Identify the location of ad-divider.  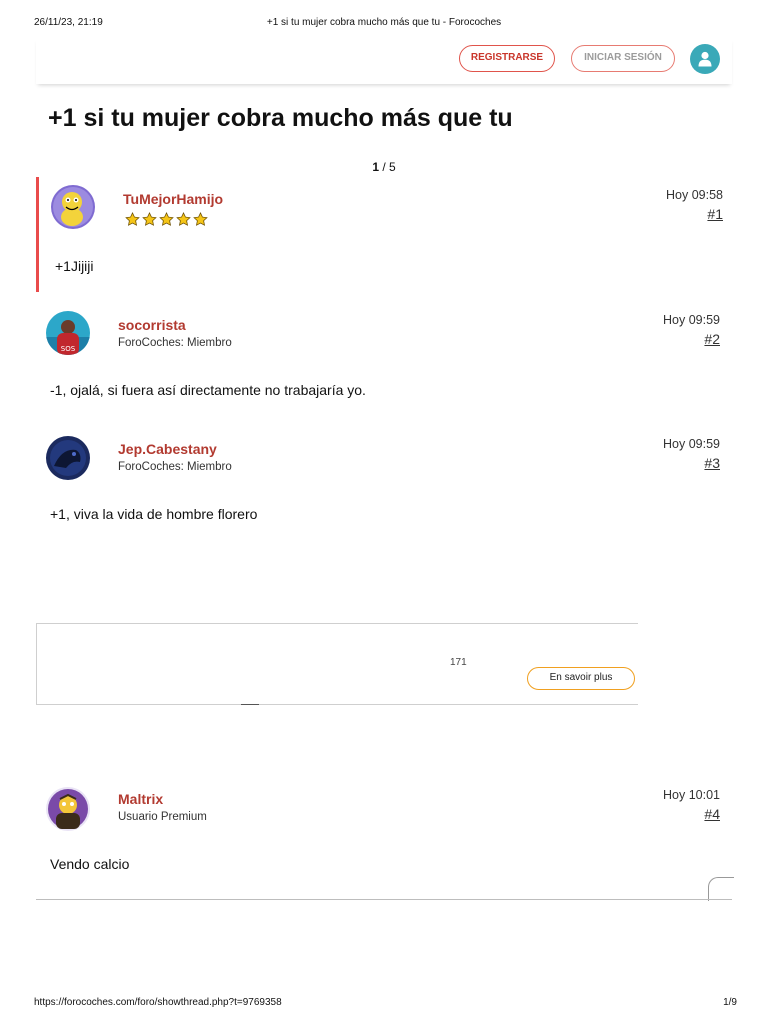
(250, 704).